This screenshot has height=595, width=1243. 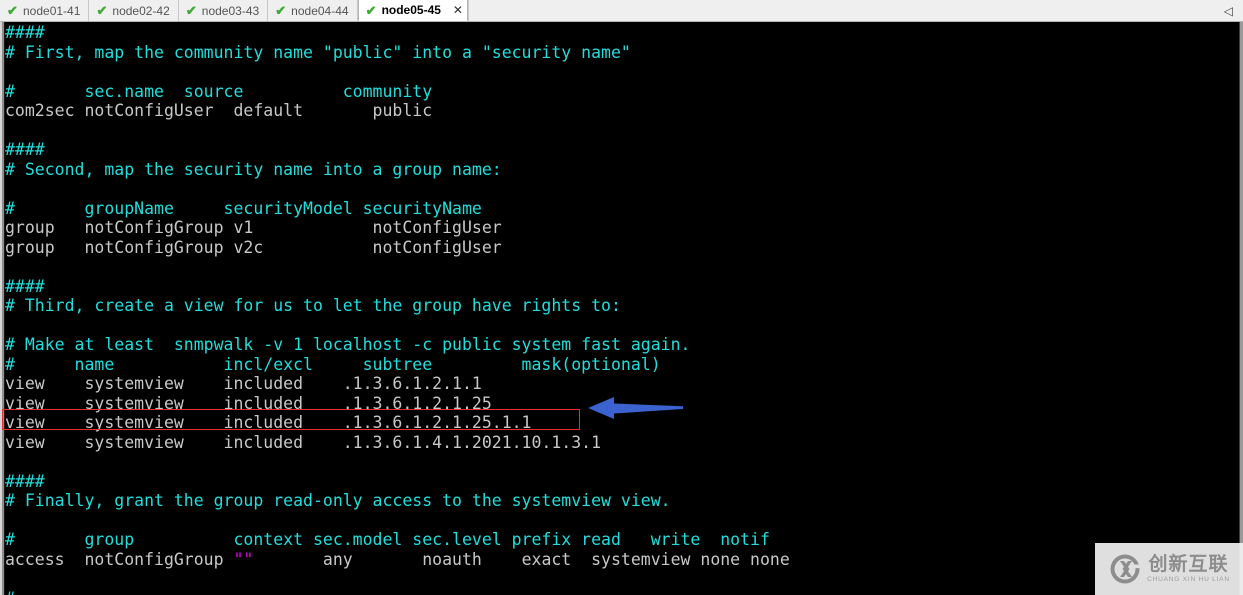 What do you see at coordinates (622, 92) in the screenshot?
I see `terminal-line: # sec.name source community` at bounding box center [622, 92].